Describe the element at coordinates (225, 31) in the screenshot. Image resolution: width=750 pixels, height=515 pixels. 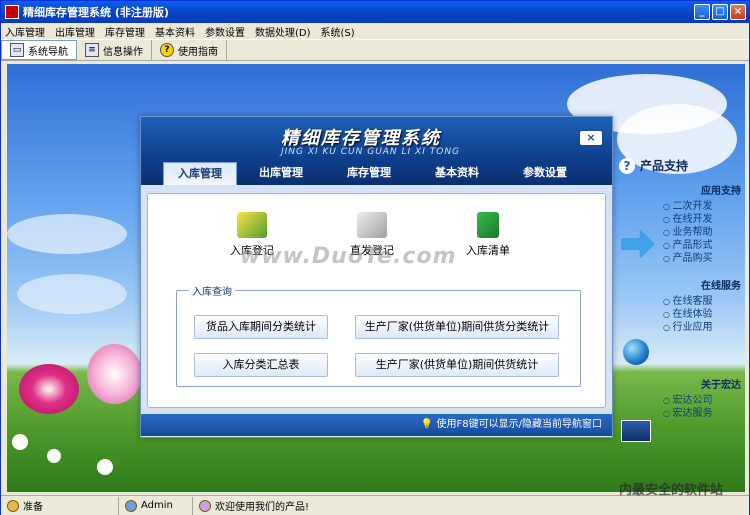
I see `menu-parameters: 参数设置` at that location.